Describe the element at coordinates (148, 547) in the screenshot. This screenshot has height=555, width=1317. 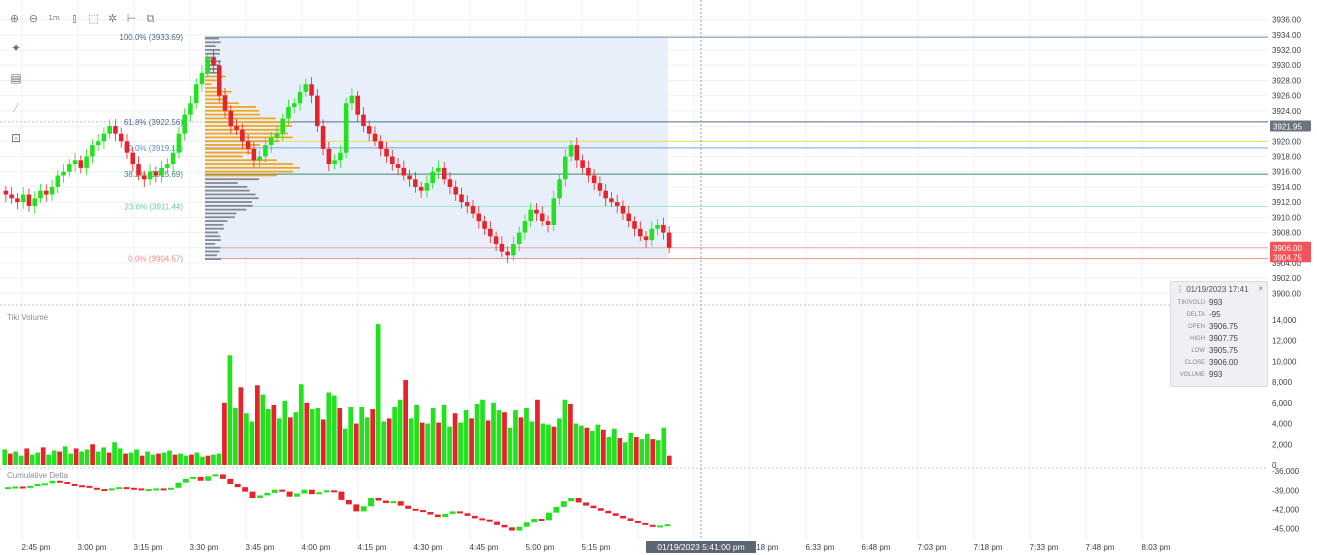
I see `time-axis-label: 3:15 pm` at that location.